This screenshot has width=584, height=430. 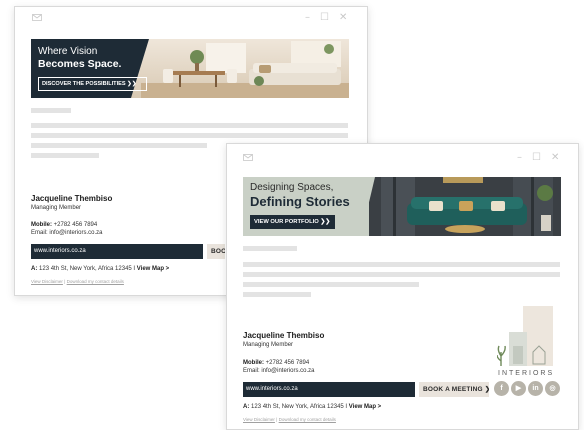 What do you see at coordinates (526, 373) in the screenshot?
I see `brand-name: INTERIORS` at bounding box center [526, 373].